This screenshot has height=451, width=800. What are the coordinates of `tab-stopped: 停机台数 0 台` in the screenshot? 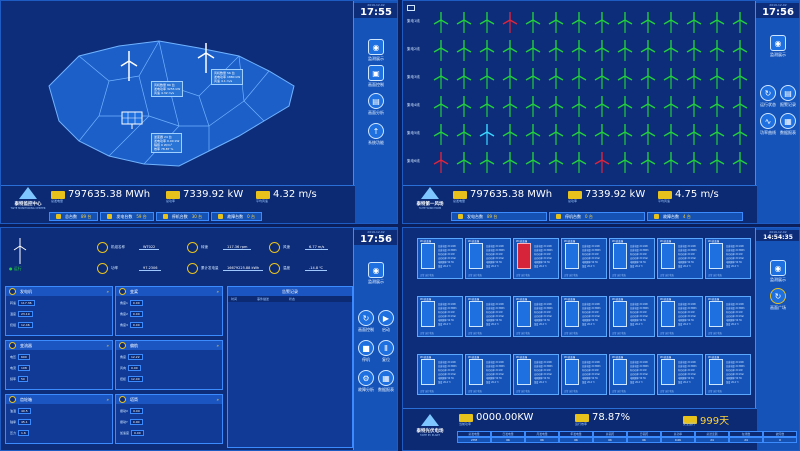 It's located at (597, 216).